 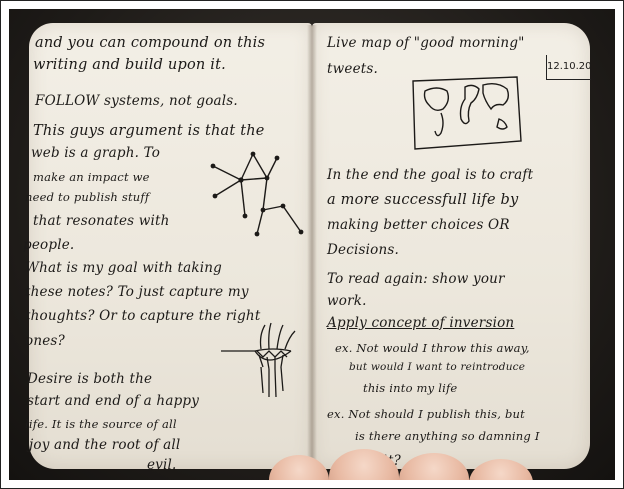 I want to click on right-line-14: is there anything so damning I, so click(x=447, y=436).